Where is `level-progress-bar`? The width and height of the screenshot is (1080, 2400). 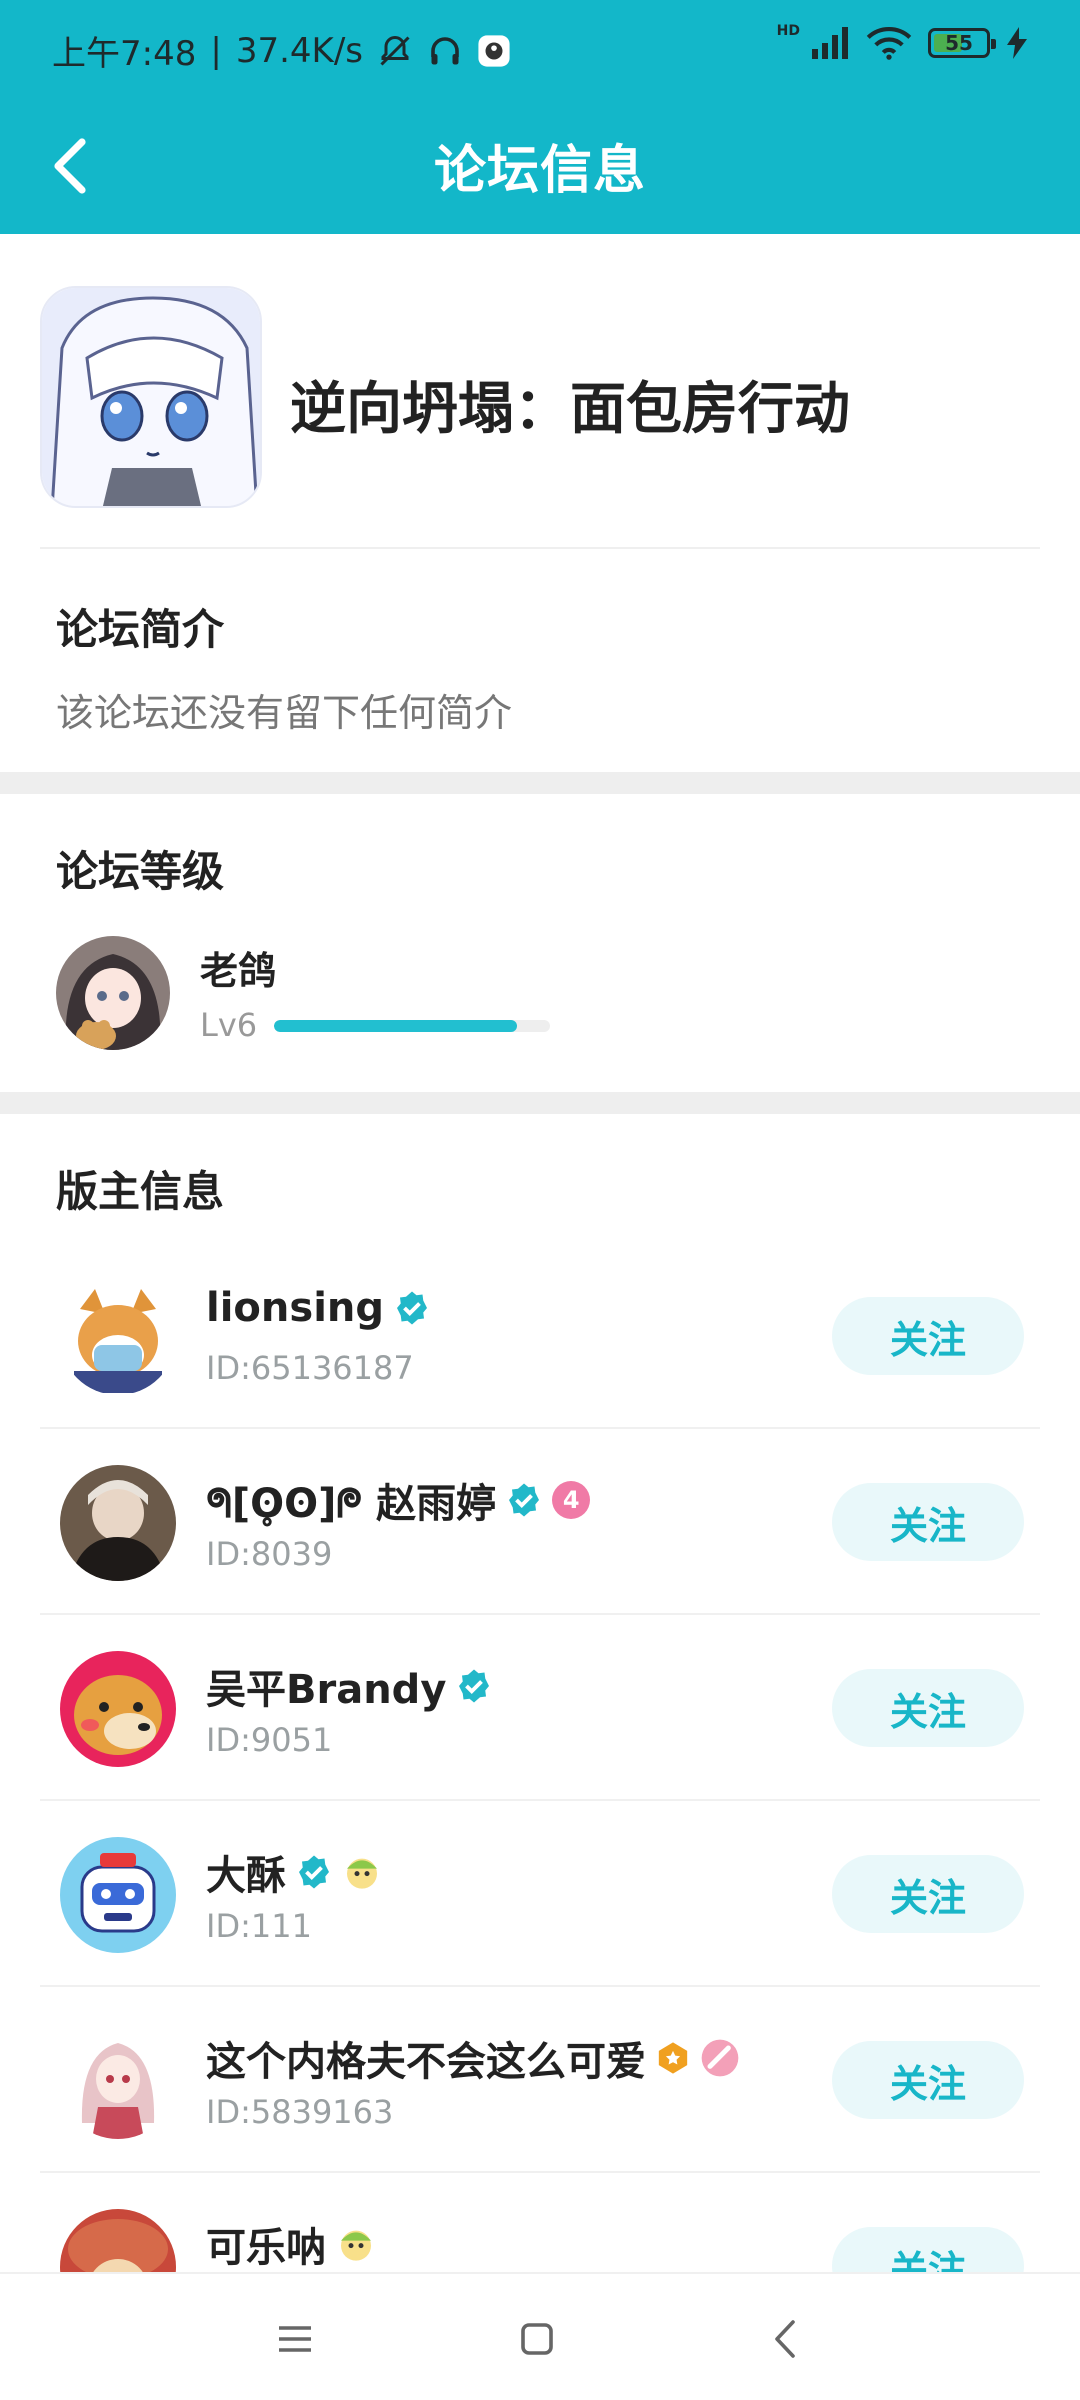 level-progress-bar is located at coordinates (412, 1026).